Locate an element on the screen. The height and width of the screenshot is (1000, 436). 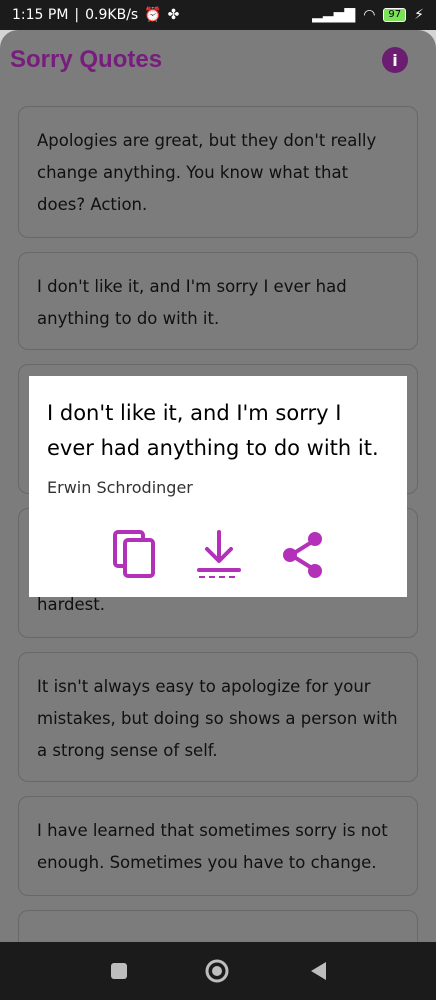
dialog-author: Erwin Schrodinger is located at coordinates (120, 487).